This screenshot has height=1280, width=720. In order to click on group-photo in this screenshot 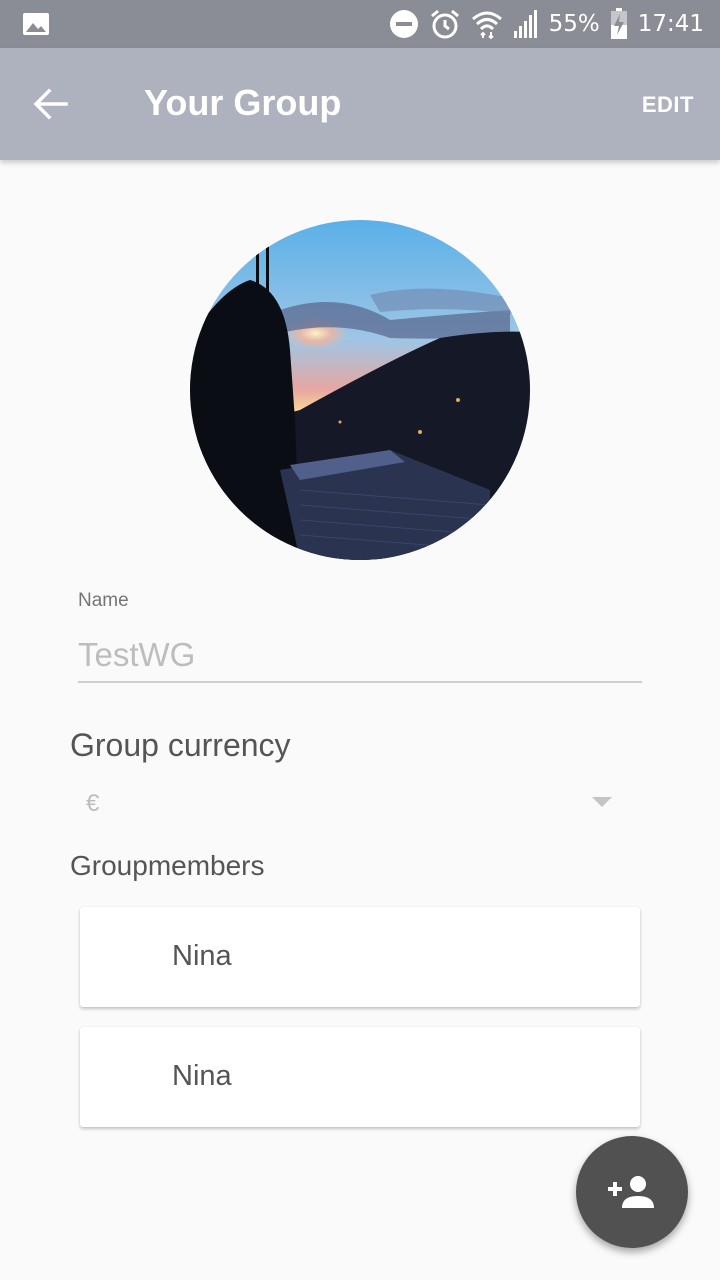, I will do `click(360, 390)`.